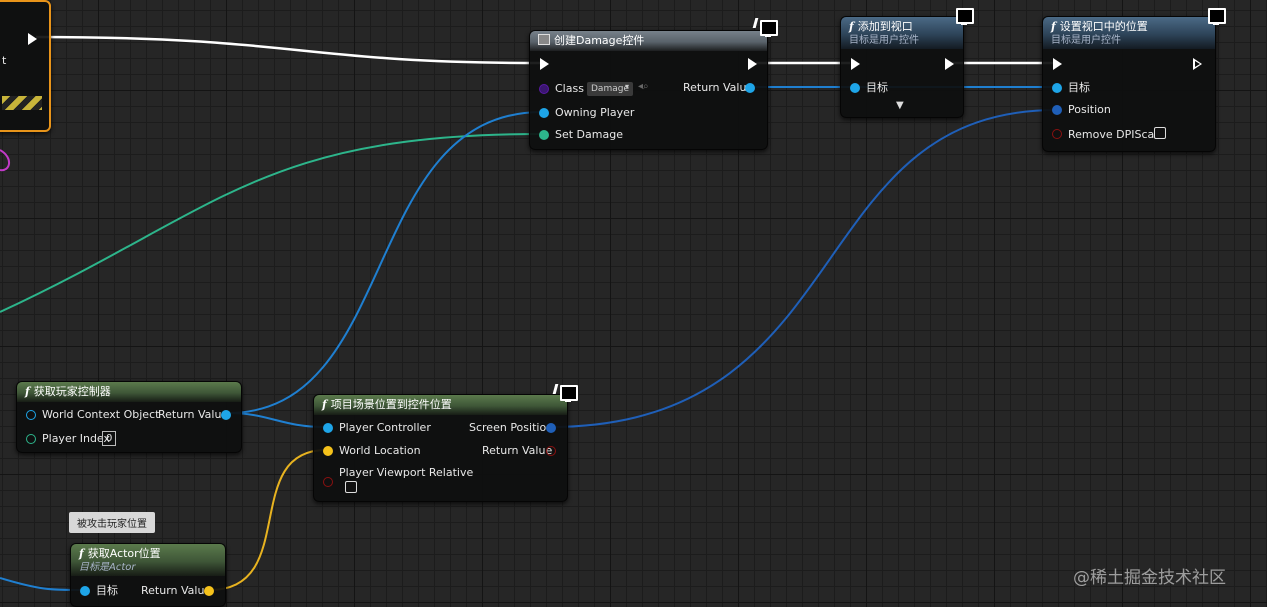 The height and width of the screenshot is (607, 1267). I want to click on partial-event-node: t, so click(25, 66).